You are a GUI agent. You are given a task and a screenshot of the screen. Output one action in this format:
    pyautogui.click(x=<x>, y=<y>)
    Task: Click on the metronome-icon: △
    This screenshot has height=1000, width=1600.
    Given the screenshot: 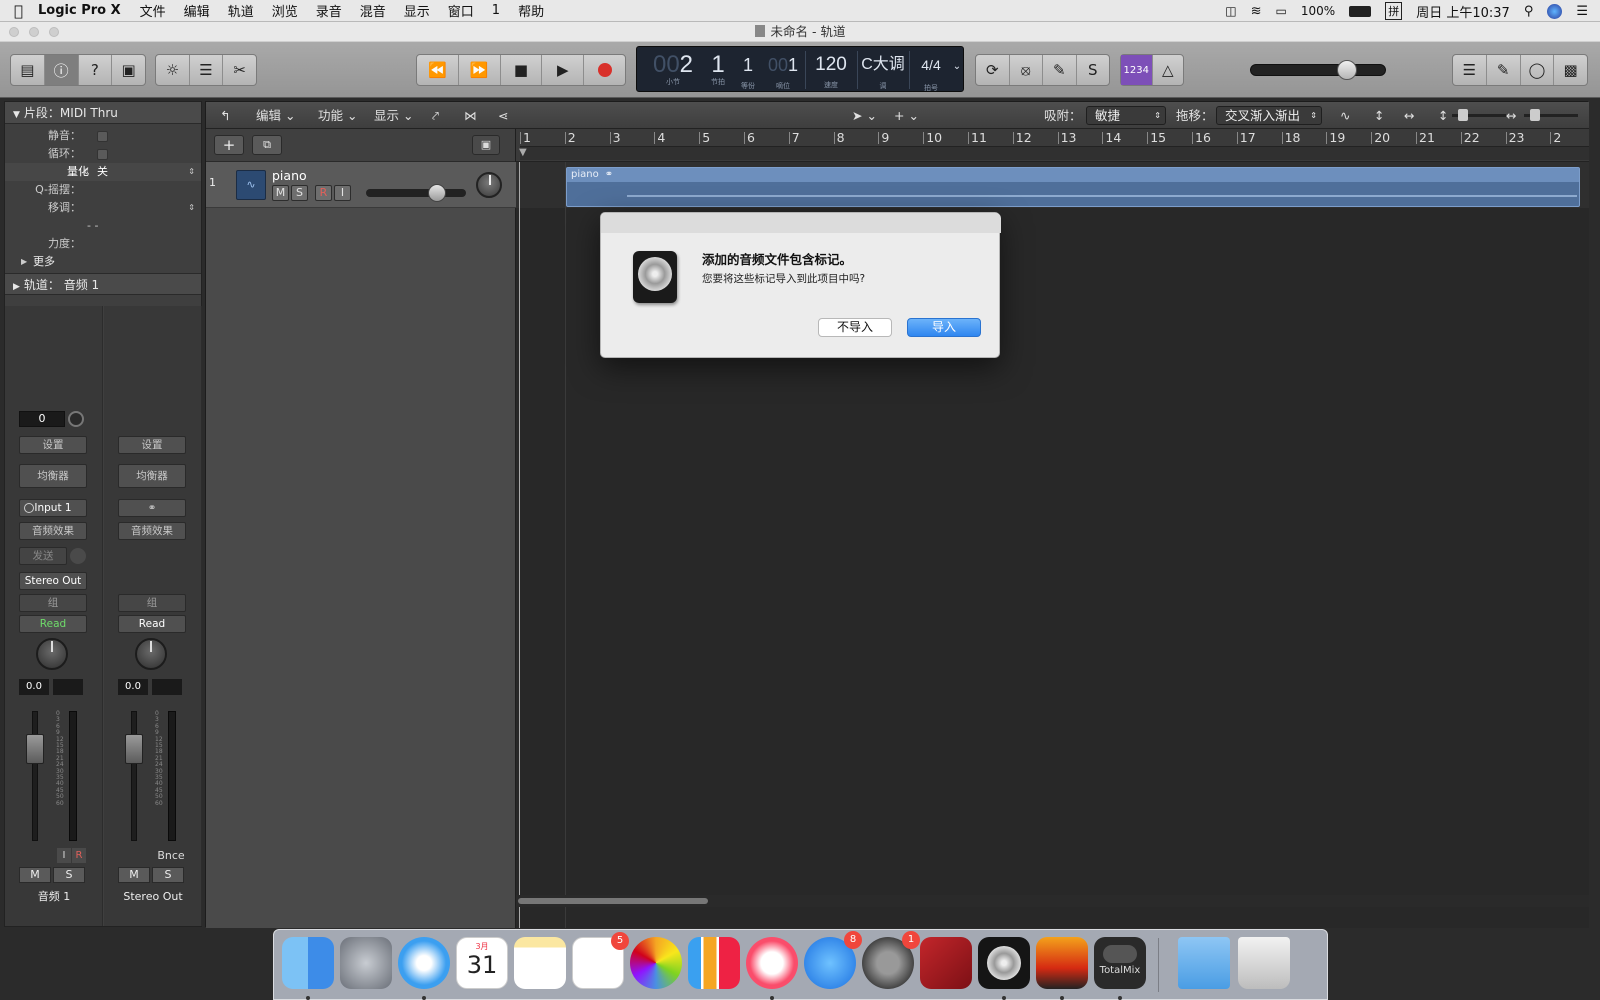 What is the action you would take?
    pyautogui.click(x=1168, y=70)
    